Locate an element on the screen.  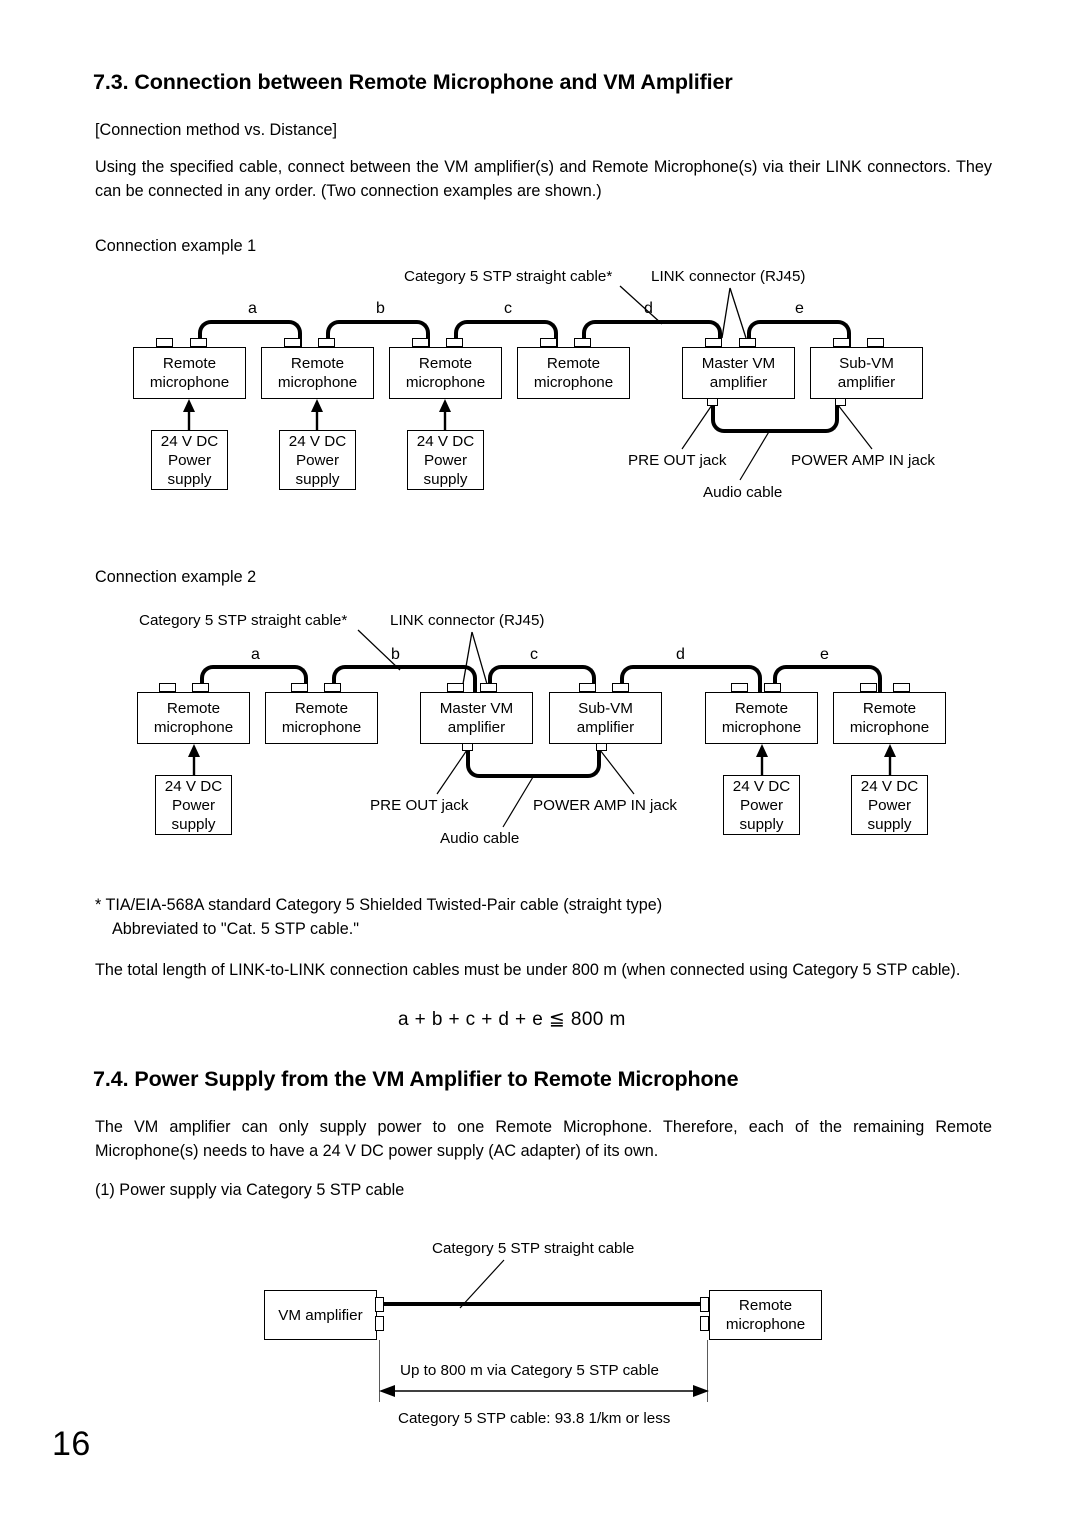
diagram2-device-3-jack-left is located at coordinates (455, 687).